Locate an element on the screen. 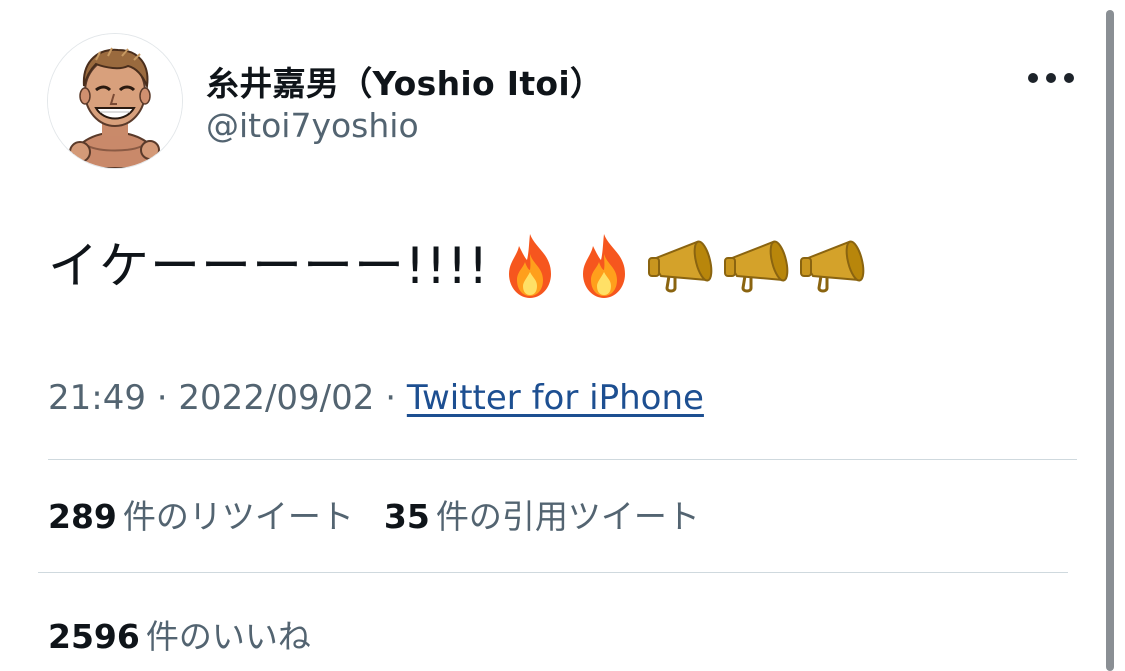 This screenshot has height=671, width=1125. quotes-stat: 35 件の引用ツイート is located at coordinates (542, 514).